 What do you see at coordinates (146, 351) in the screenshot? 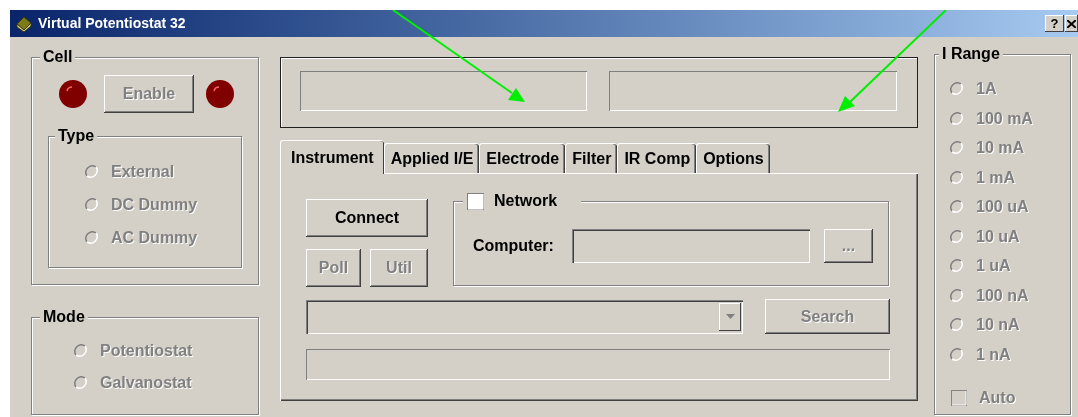
I see `radio-label: Potentiostat` at bounding box center [146, 351].